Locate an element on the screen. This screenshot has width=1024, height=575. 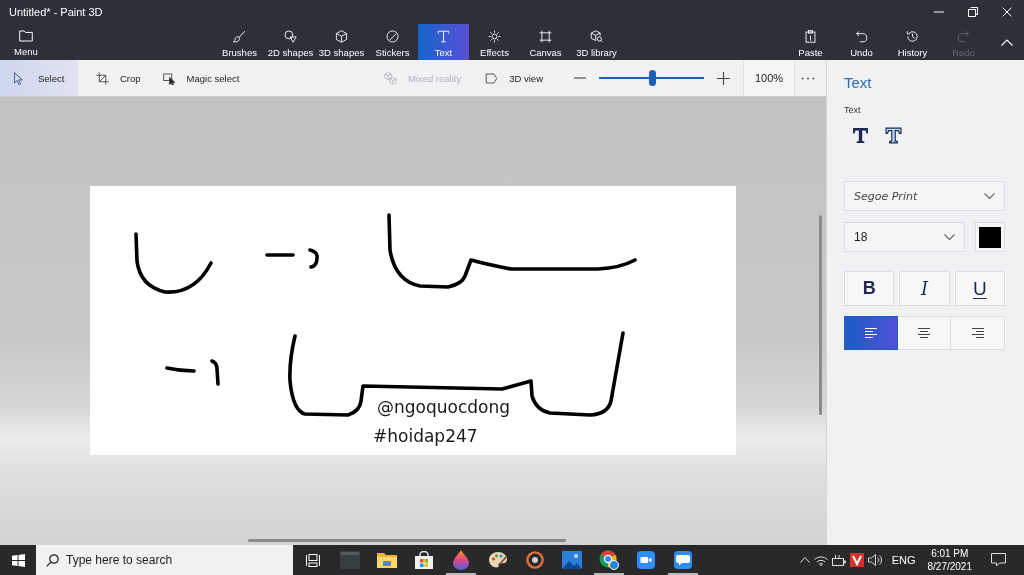
ribbon-tool-tab: 2D shapes is located at coordinates (290, 42).